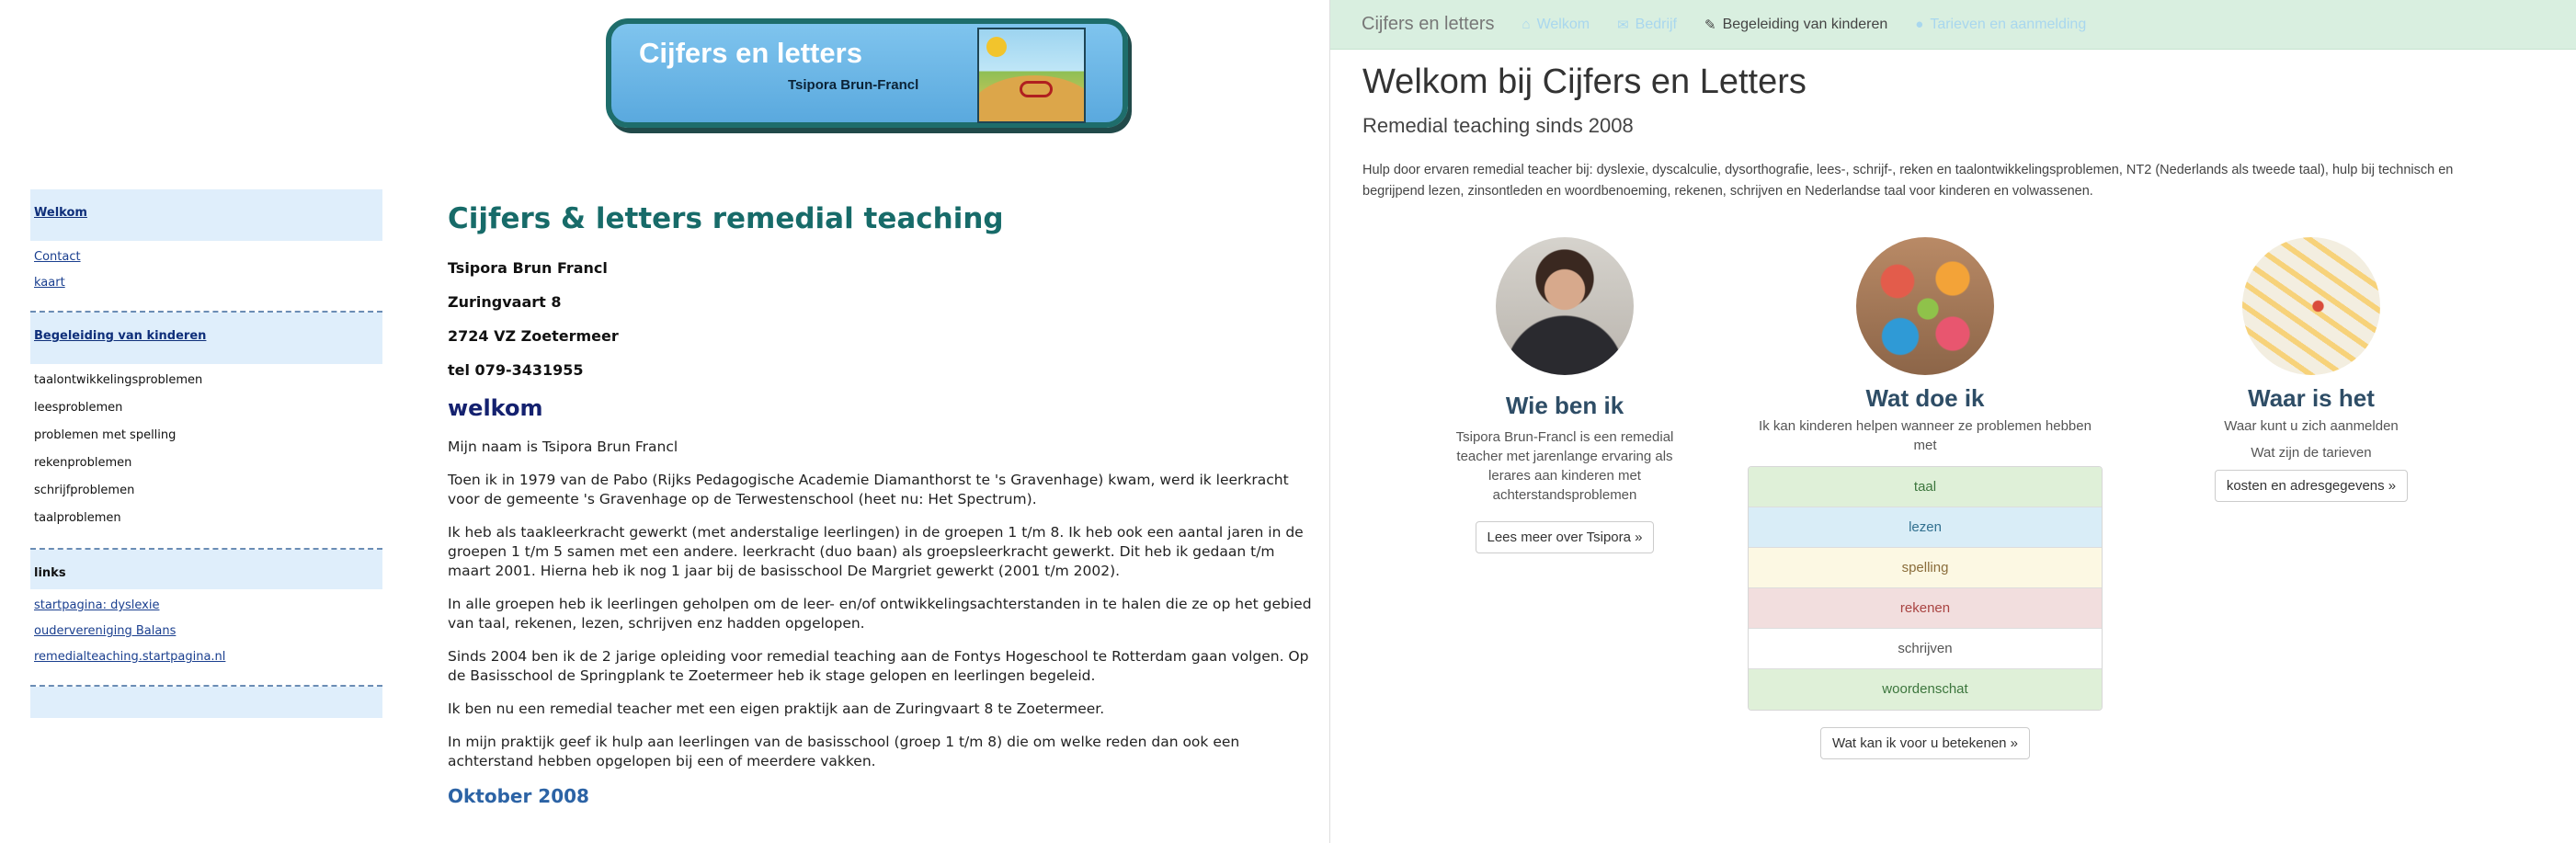 The height and width of the screenshot is (843, 2576). Describe the element at coordinates (1925, 398) in the screenshot. I see `column-what-heading: Wat doe ik` at that location.